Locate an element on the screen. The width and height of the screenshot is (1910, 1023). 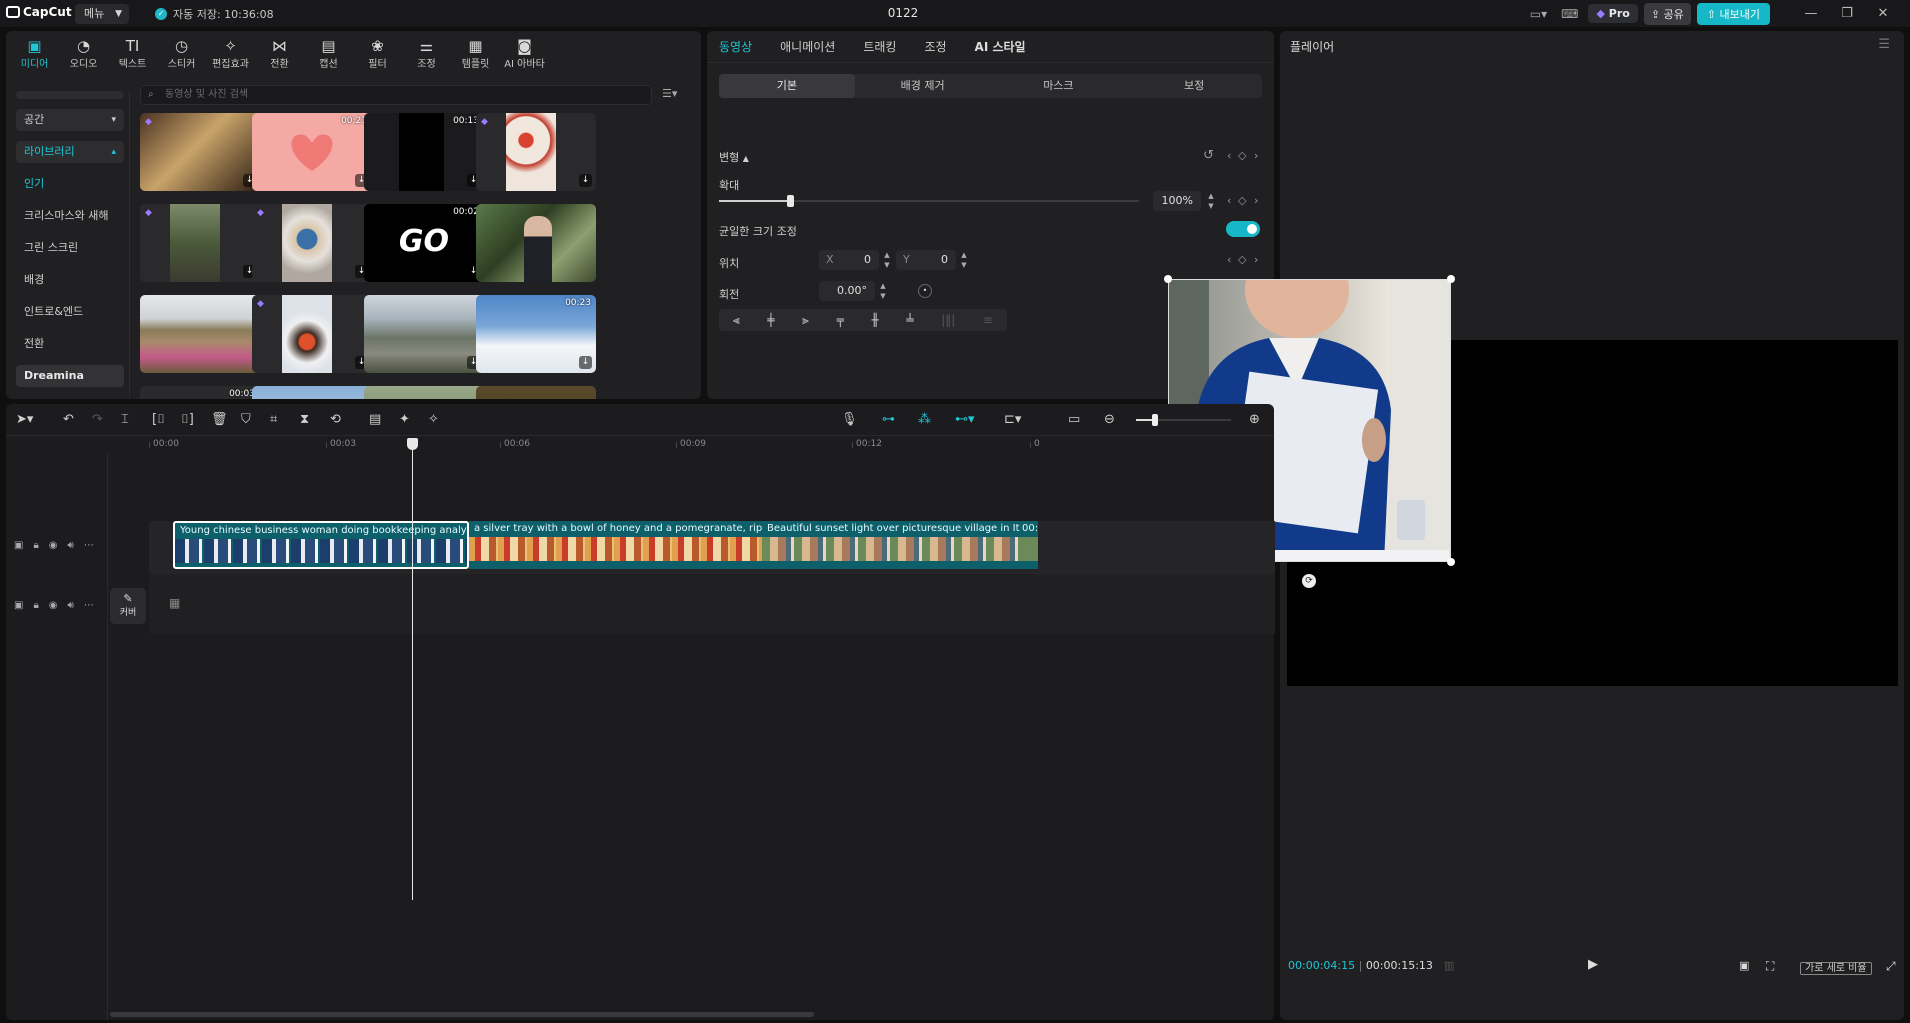
hamburger-menu-icon: ☰ is located at coordinates (1884, 44).